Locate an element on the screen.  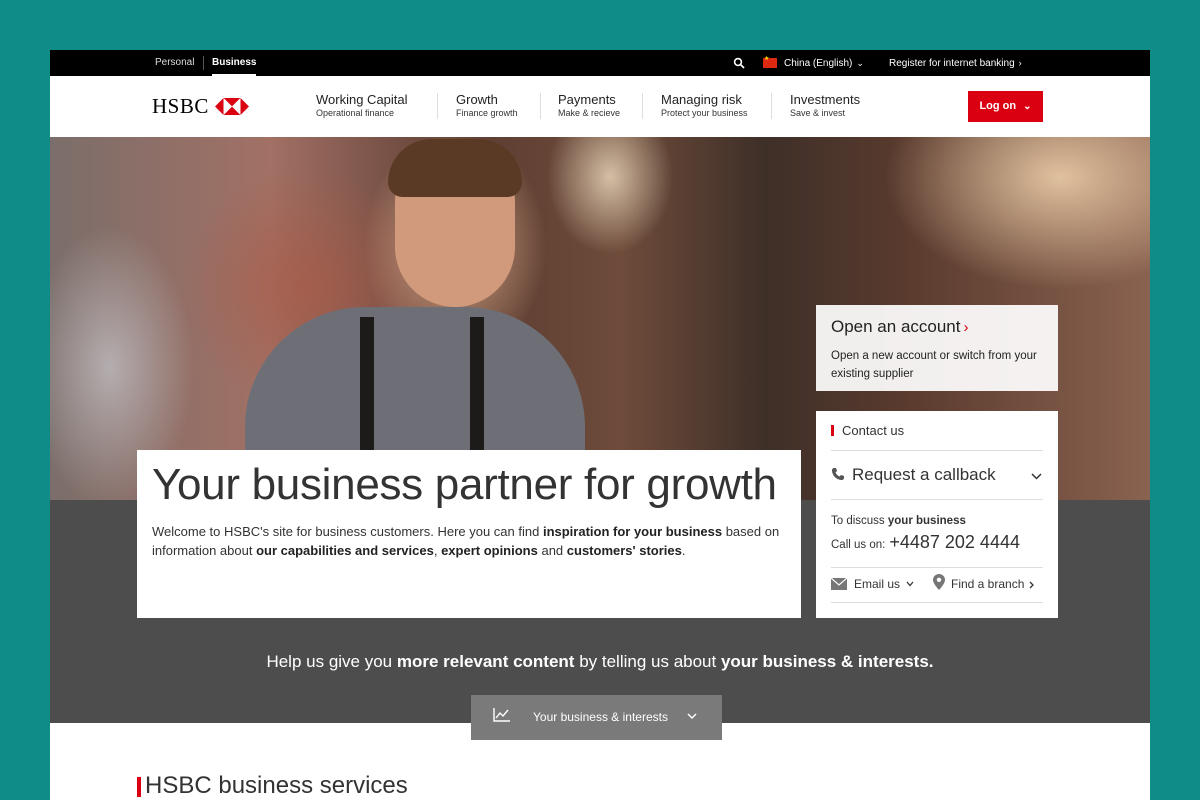
country-selector: China (English) ⌄ is located at coordinates (824, 63).